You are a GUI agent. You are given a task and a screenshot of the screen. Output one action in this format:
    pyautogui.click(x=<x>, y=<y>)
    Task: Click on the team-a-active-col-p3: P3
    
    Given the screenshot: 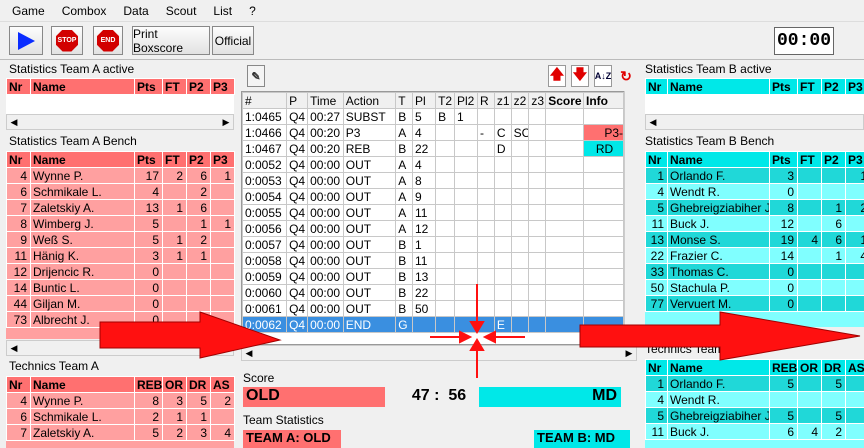 What is the action you would take?
    pyautogui.click(x=222, y=86)
    